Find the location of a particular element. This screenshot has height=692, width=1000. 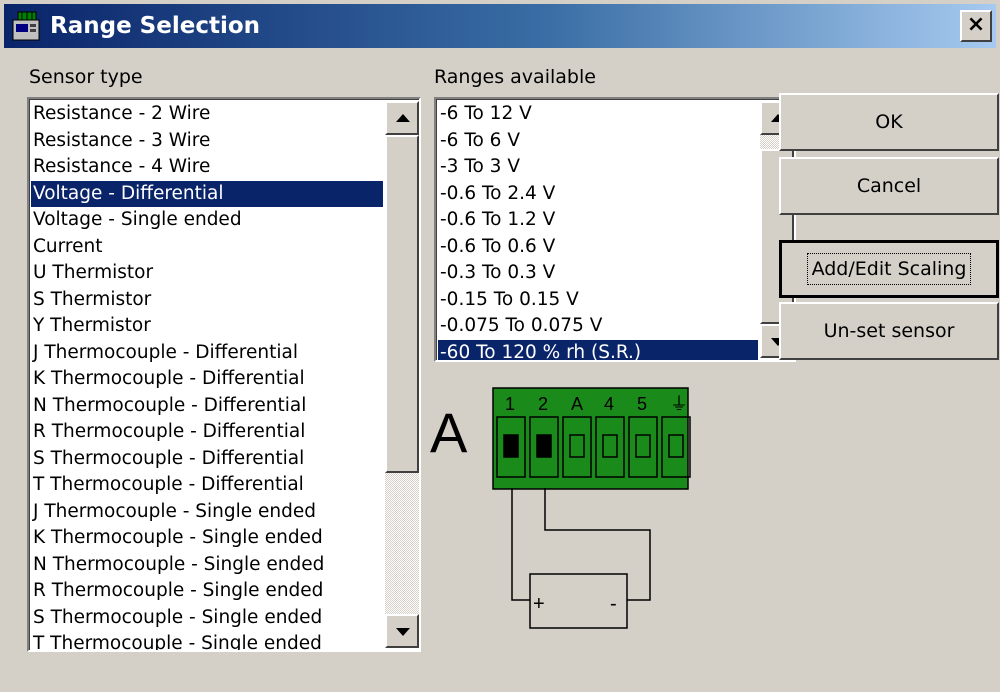

arrow-up-icon is located at coordinates (403, 118).